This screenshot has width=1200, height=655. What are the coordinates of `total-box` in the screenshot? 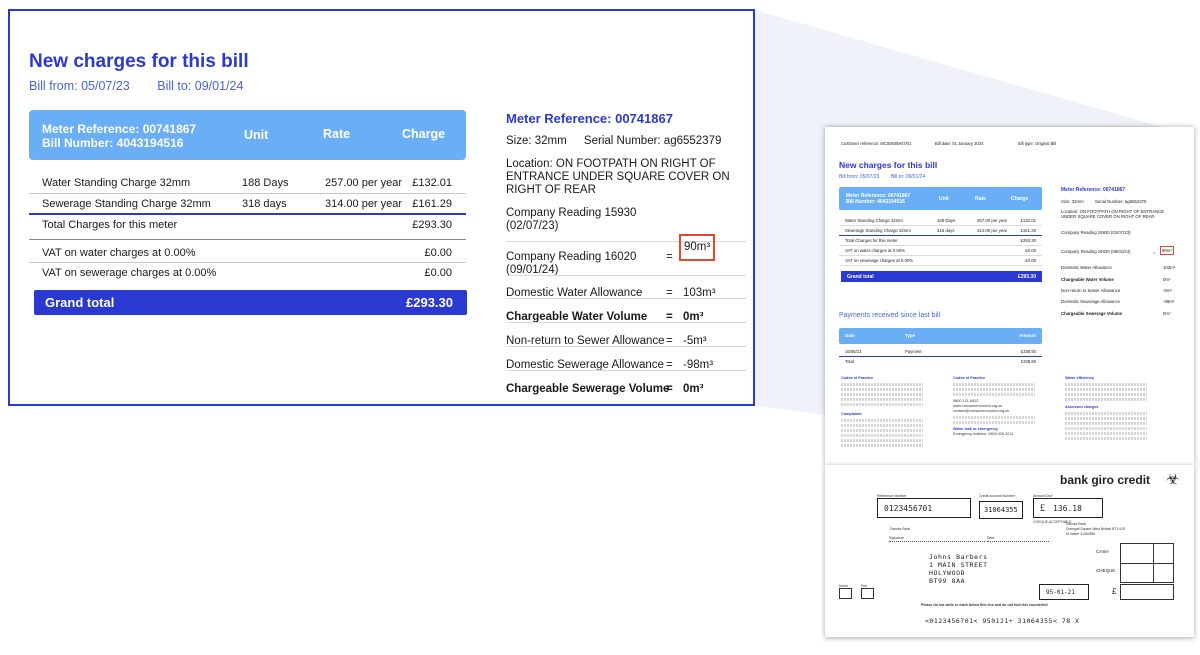 It's located at (1147, 592).